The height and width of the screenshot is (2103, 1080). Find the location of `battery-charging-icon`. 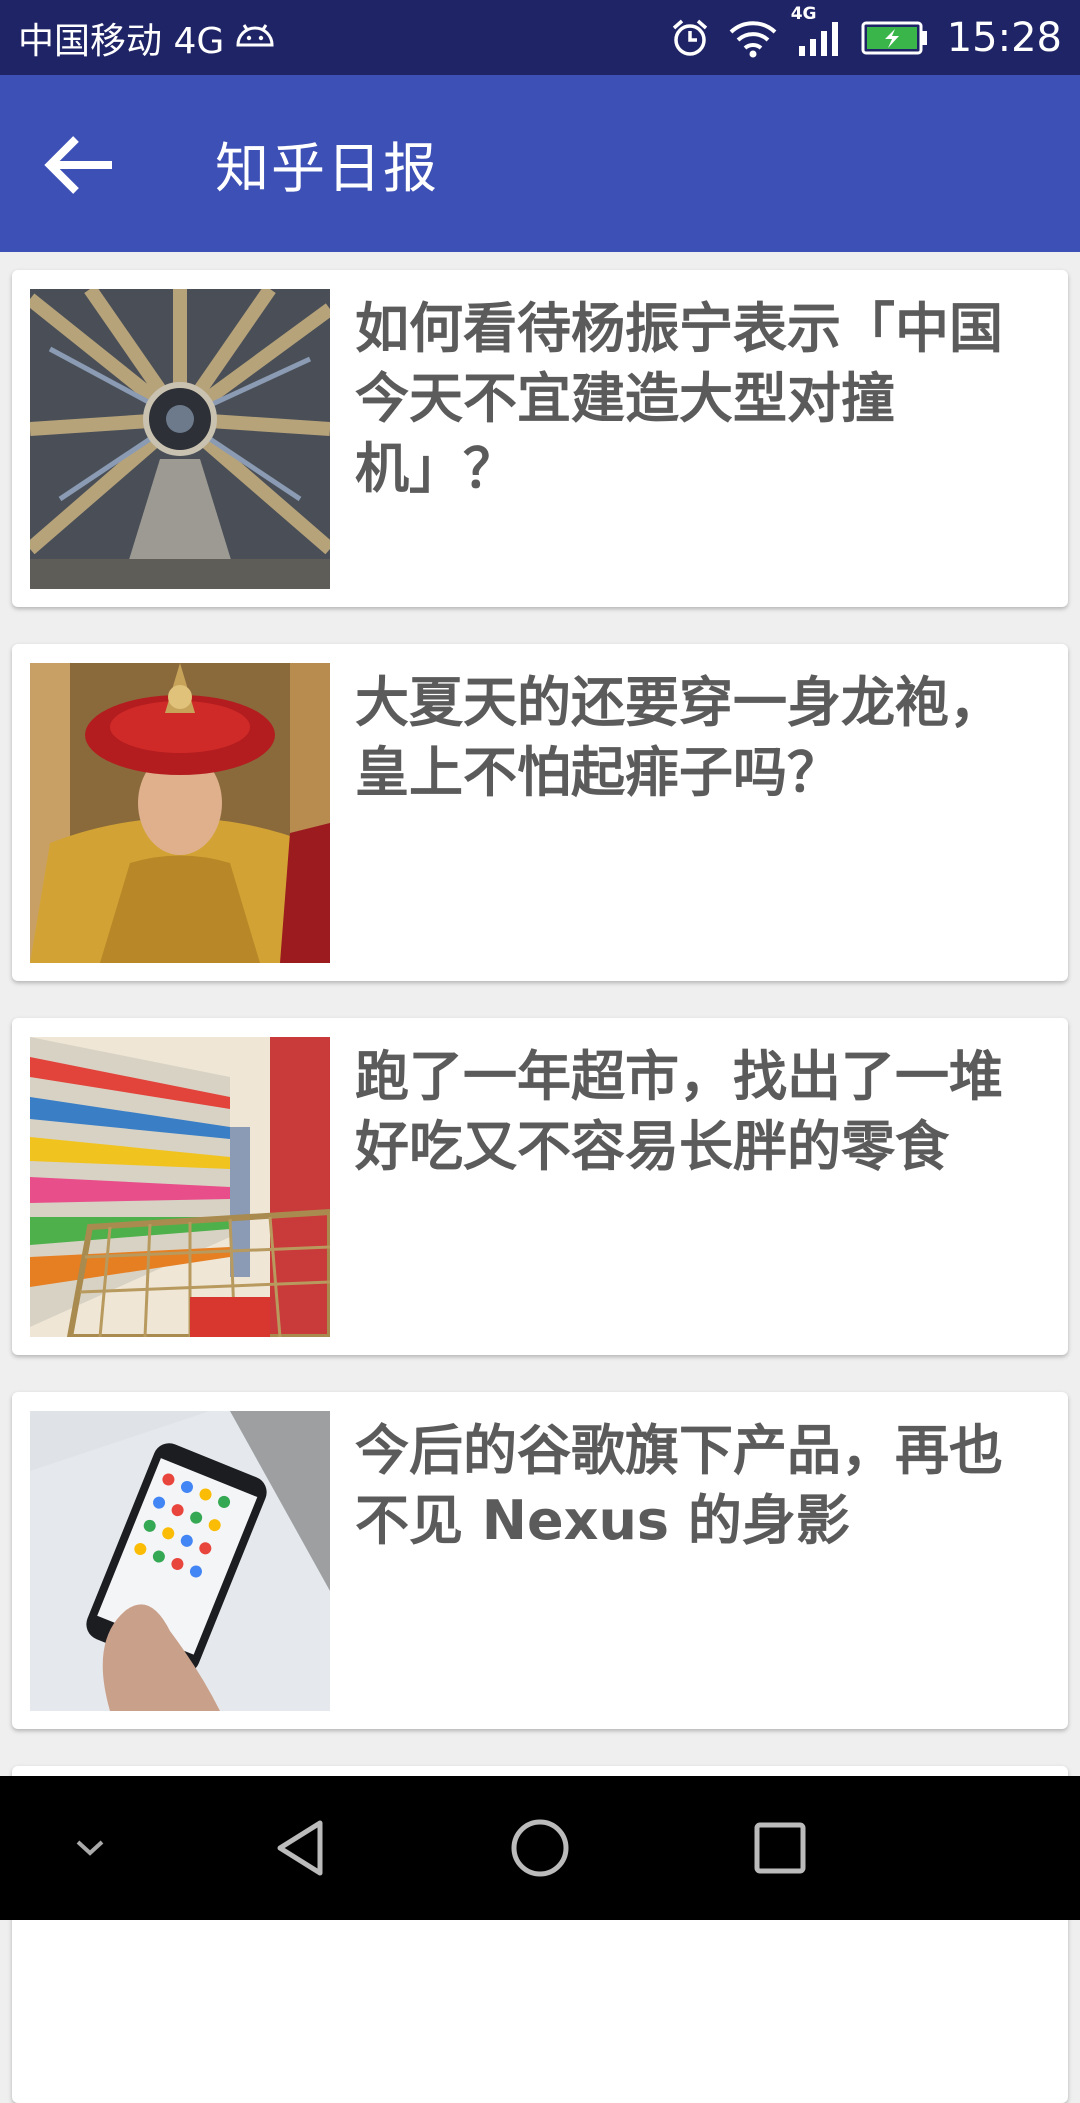

battery-charging-icon is located at coordinates (895, 38).